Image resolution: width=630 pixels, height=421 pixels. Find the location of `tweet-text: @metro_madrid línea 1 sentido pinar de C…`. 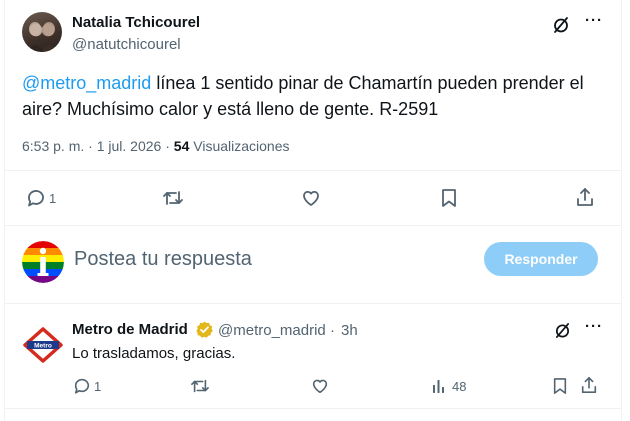

tweet-text: @metro_madrid línea 1 sentido pinar de C… is located at coordinates (312, 96).